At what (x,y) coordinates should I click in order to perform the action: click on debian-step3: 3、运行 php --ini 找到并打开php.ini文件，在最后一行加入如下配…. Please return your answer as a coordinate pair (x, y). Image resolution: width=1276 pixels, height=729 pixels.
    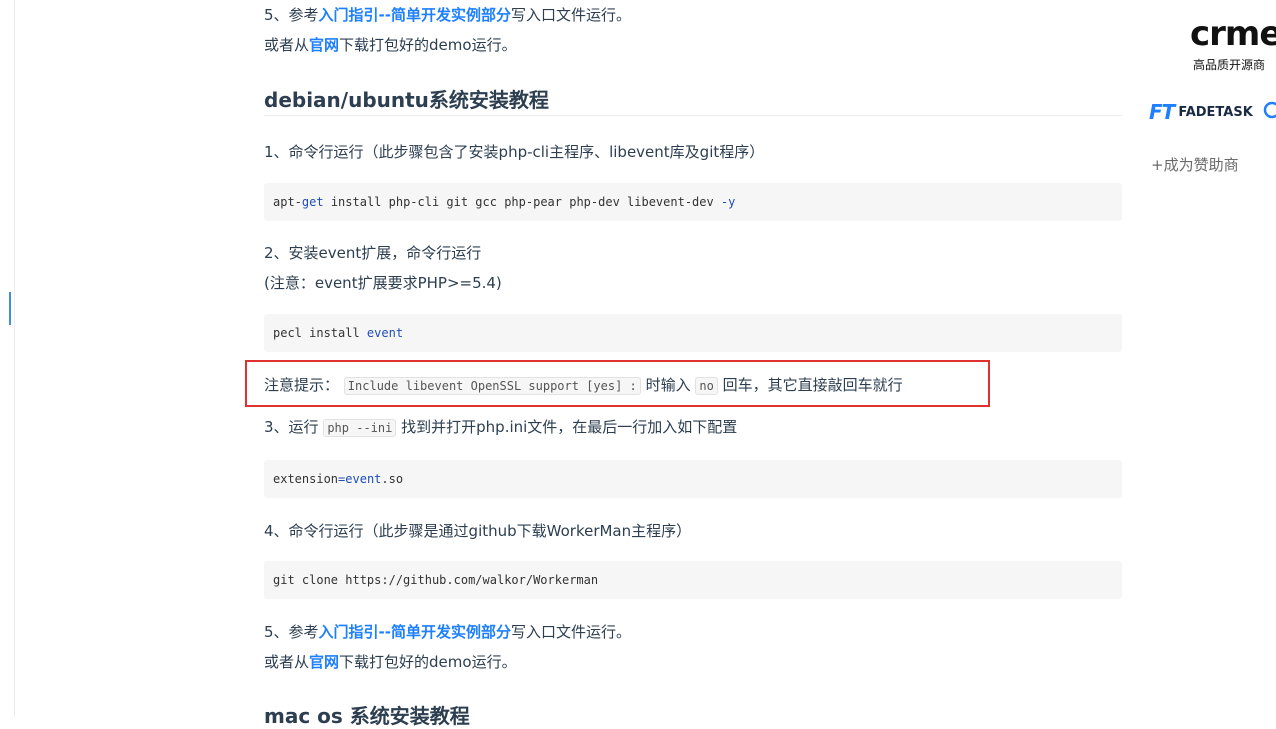
    Looking at the image, I should click on (501, 427).